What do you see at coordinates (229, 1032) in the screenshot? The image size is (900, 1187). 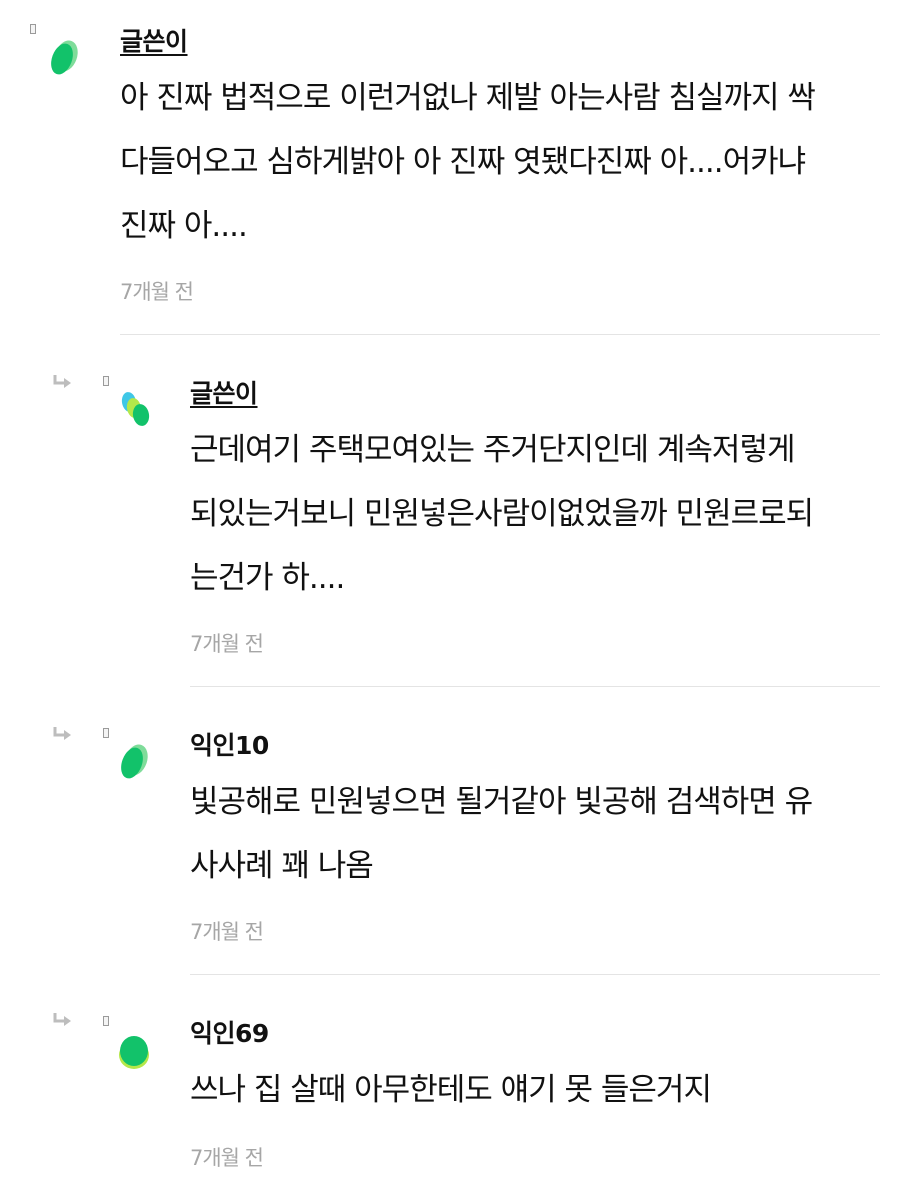 I see `comment-author: 익인69` at bounding box center [229, 1032].